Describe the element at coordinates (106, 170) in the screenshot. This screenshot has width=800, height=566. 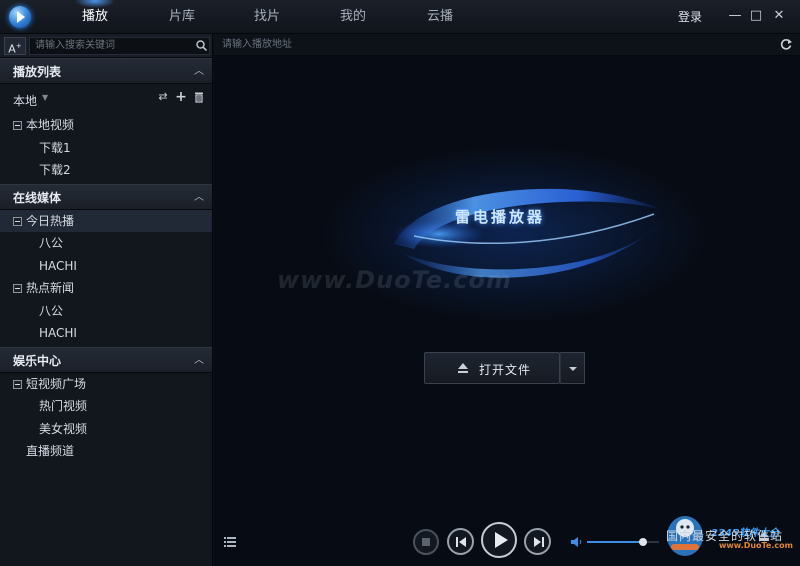
I see `list-item: 下载2` at that location.